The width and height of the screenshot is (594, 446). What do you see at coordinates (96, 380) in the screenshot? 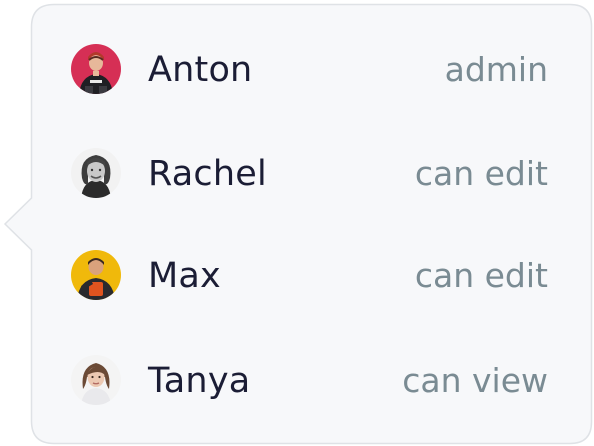
I see `avatar-tanya` at bounding box center [96, 380].